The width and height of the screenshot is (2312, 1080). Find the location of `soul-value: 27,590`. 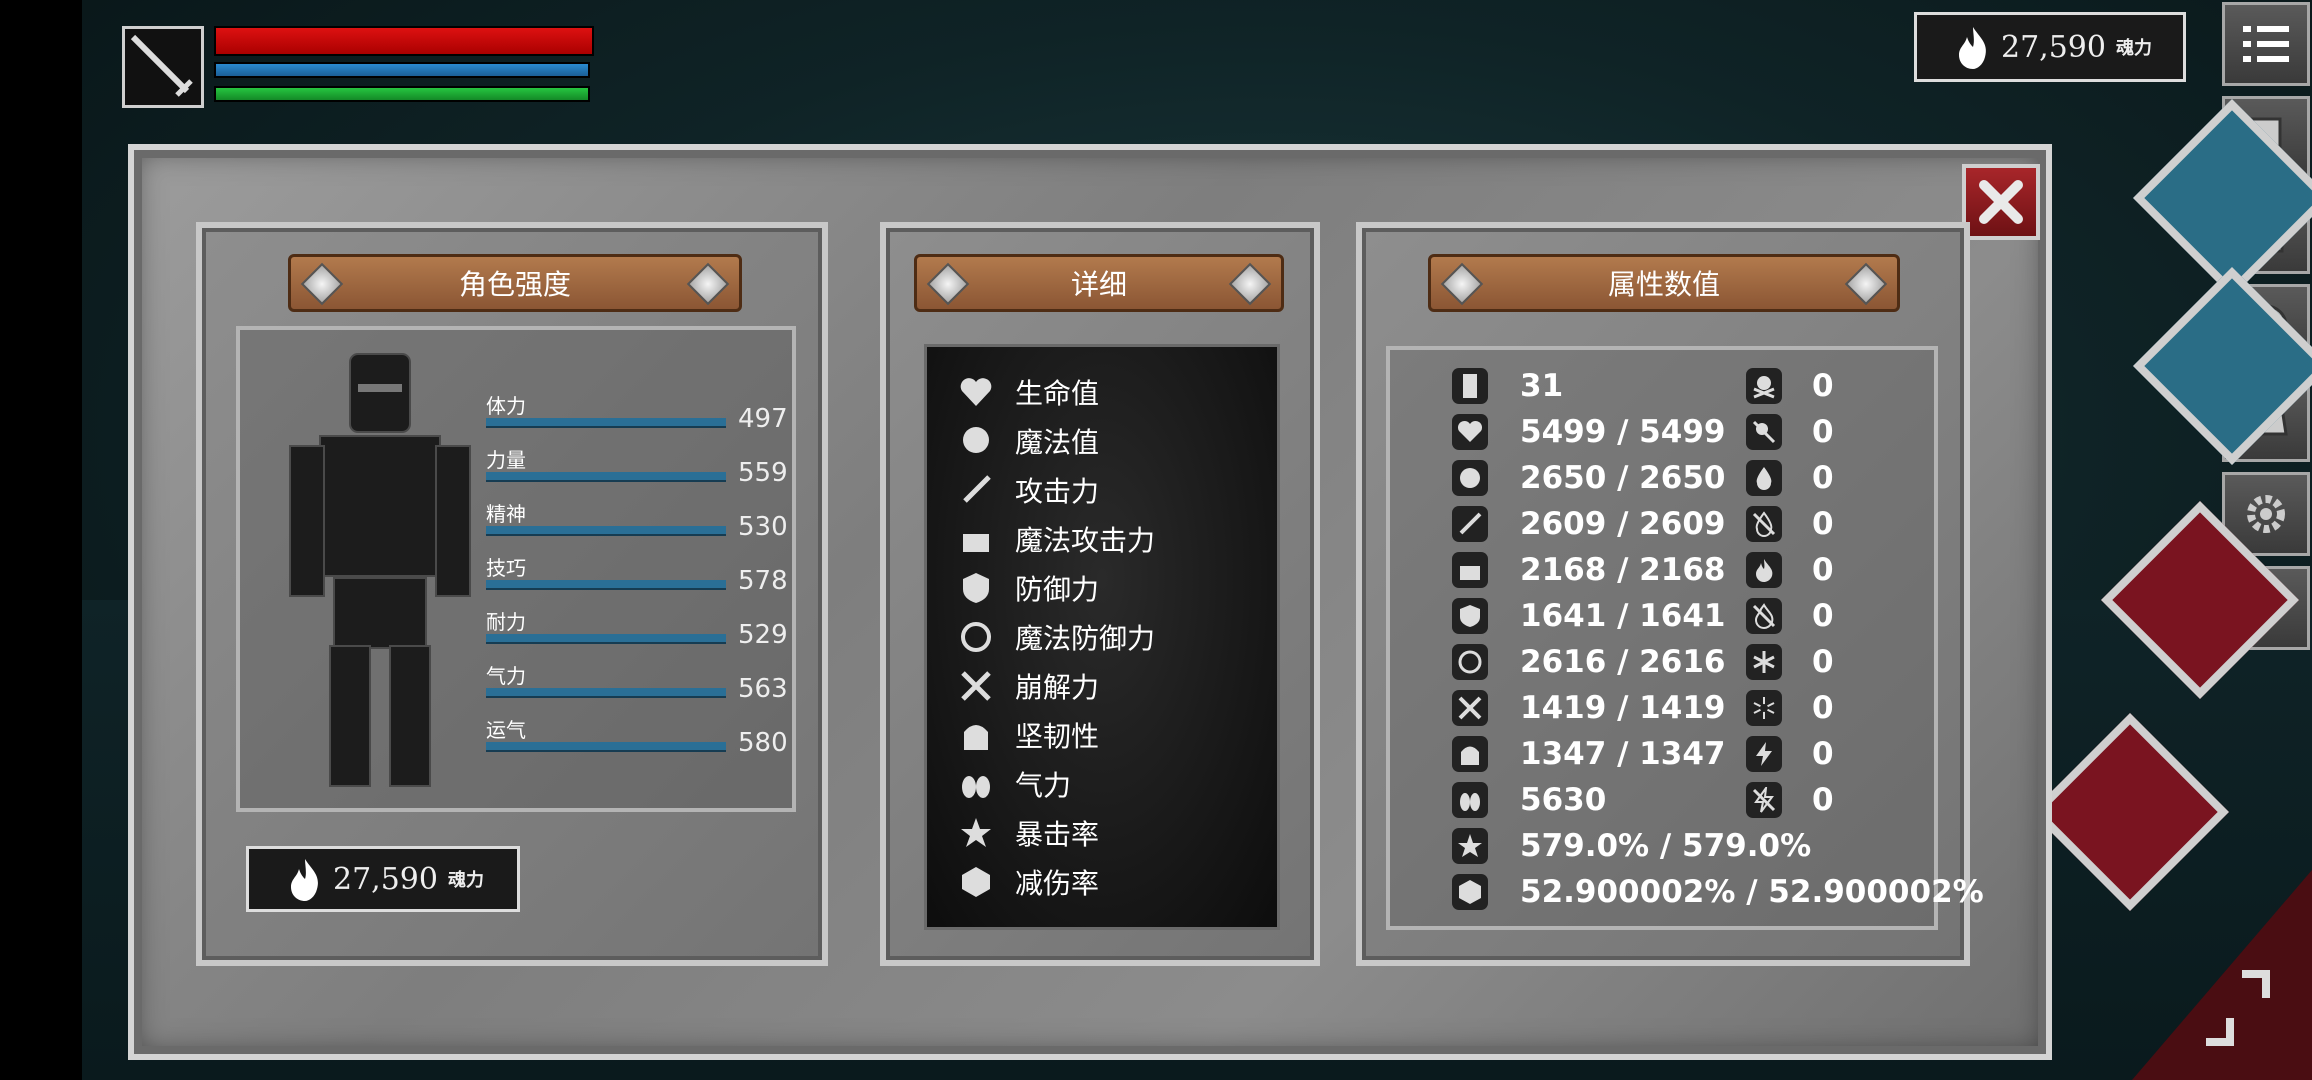

soul-value: 27,590 is located at coordinates (2053, 47).